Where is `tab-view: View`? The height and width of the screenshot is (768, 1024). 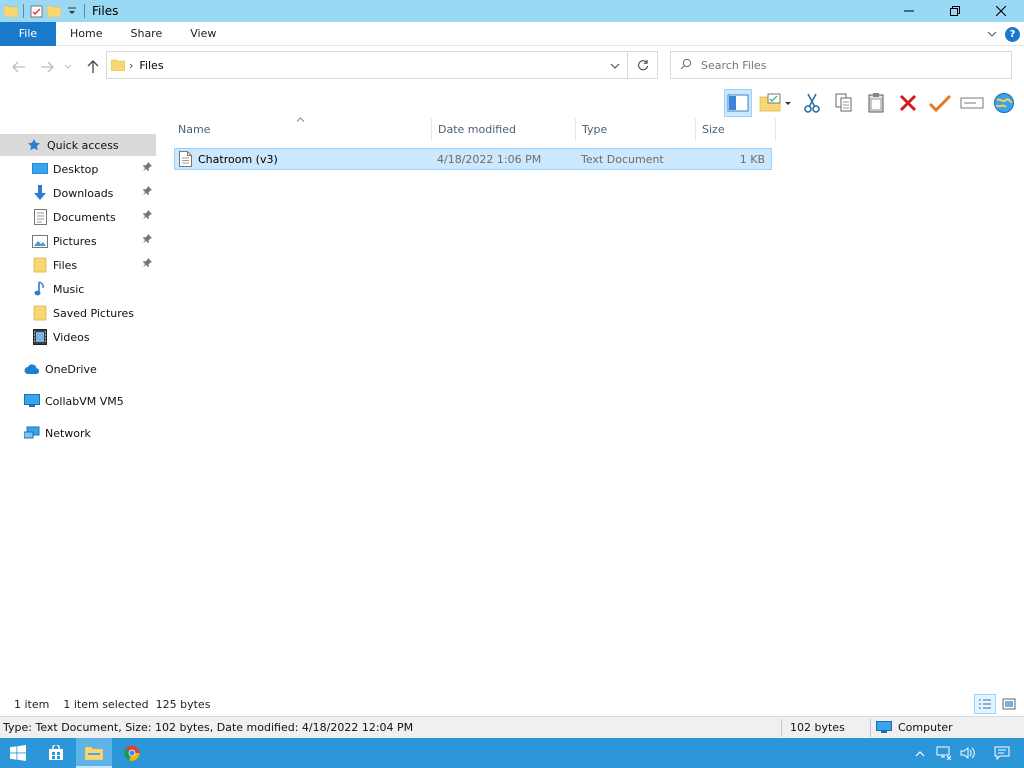
tab-view: View is located at coordinates (203, 34).